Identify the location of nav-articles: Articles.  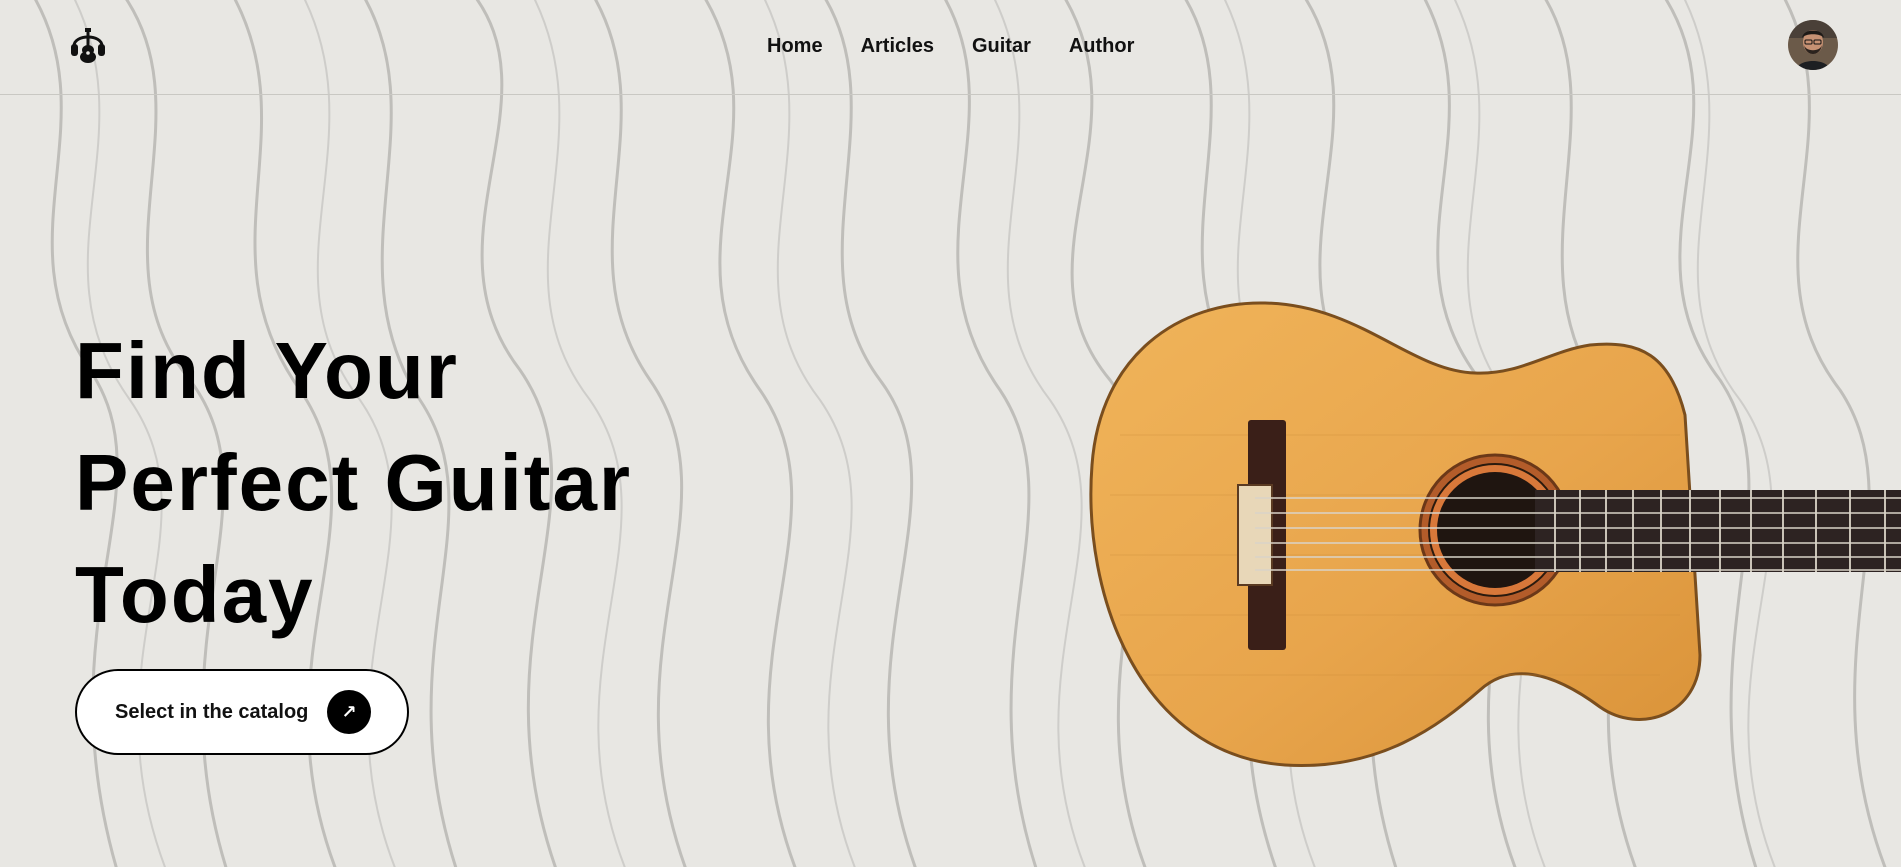
(897, 46).